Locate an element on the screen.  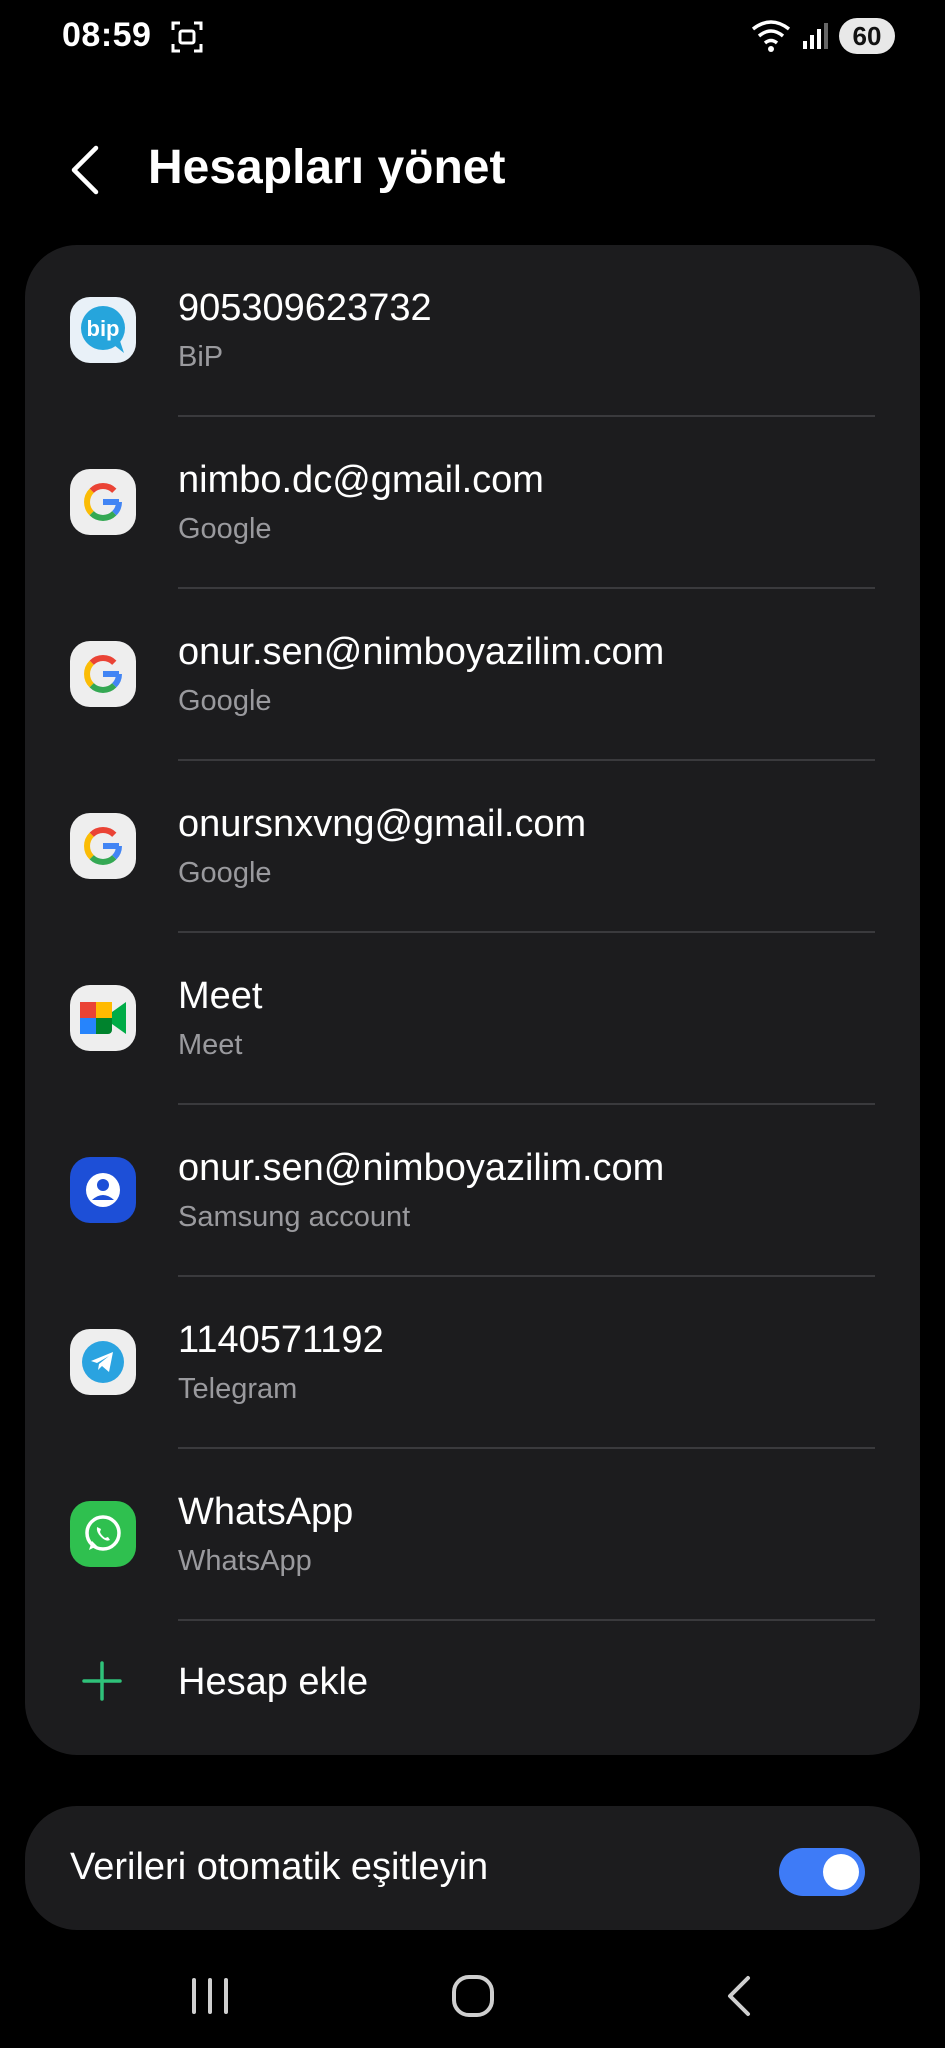
auto-sync-row: Verileri otomatik eşitleyin is located at coordinates (472, 1868).